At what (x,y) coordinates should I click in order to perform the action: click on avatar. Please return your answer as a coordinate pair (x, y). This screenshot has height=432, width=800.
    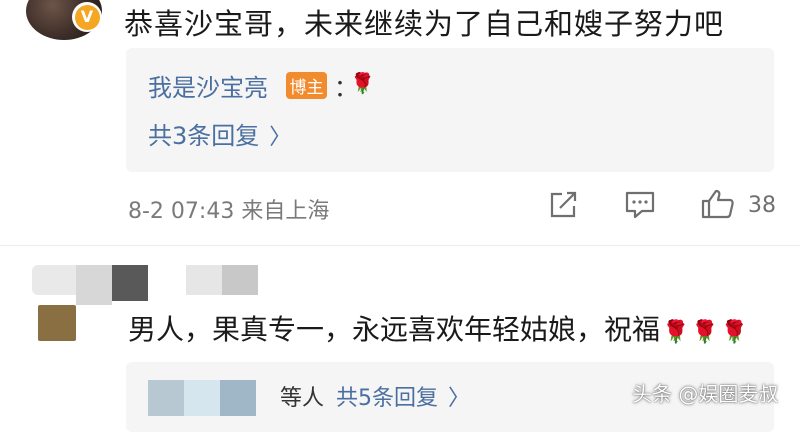
    Looking at the image, I should click on (56, 280).